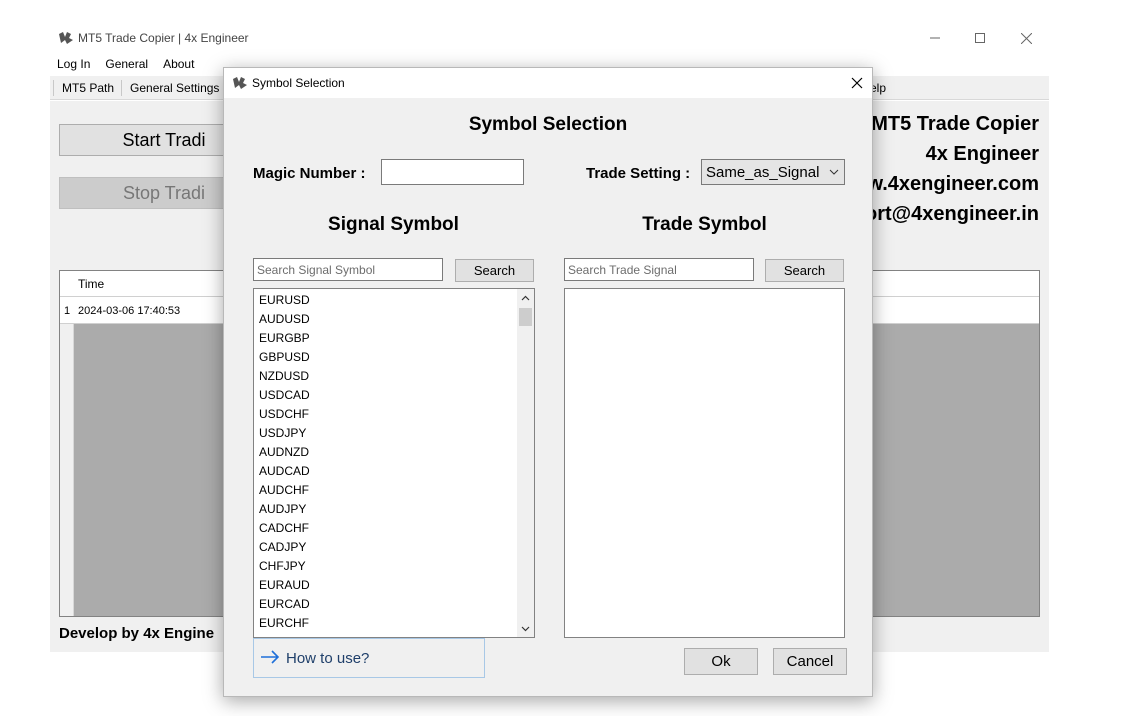 The height and width of the screenshot is (716, 1132). What do you see at coordinates (348, 269) in the screenshot?
I see `signal-search-input` at bounding box center [348, 269].